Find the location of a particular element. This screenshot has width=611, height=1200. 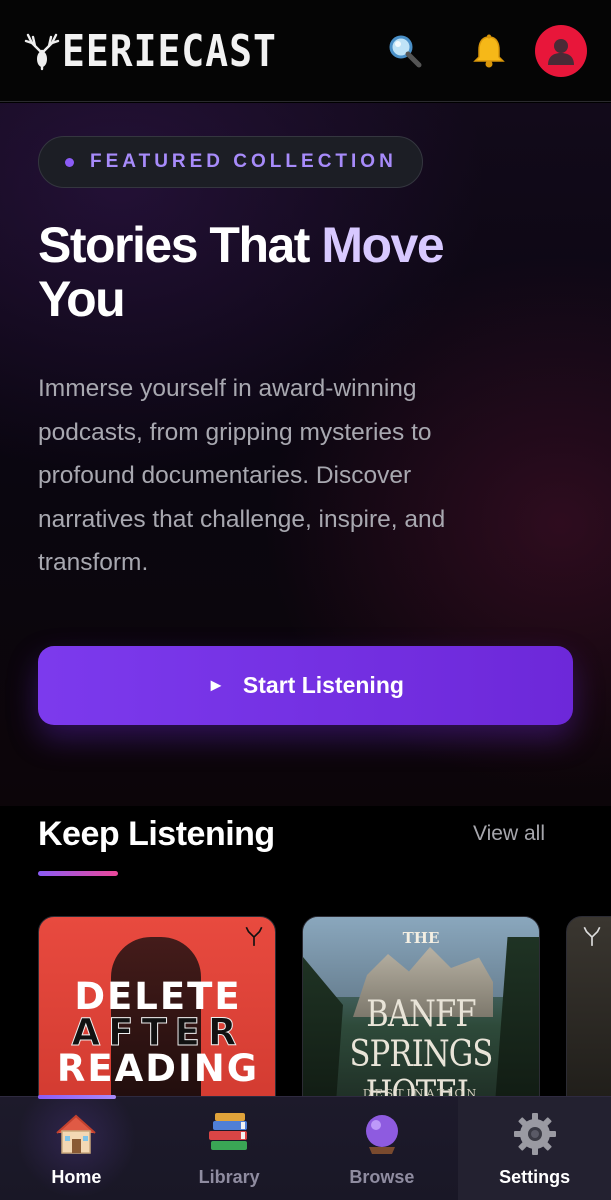

cover-title-line: BANFF SPRINGS is located at coordinates (421, 1034).